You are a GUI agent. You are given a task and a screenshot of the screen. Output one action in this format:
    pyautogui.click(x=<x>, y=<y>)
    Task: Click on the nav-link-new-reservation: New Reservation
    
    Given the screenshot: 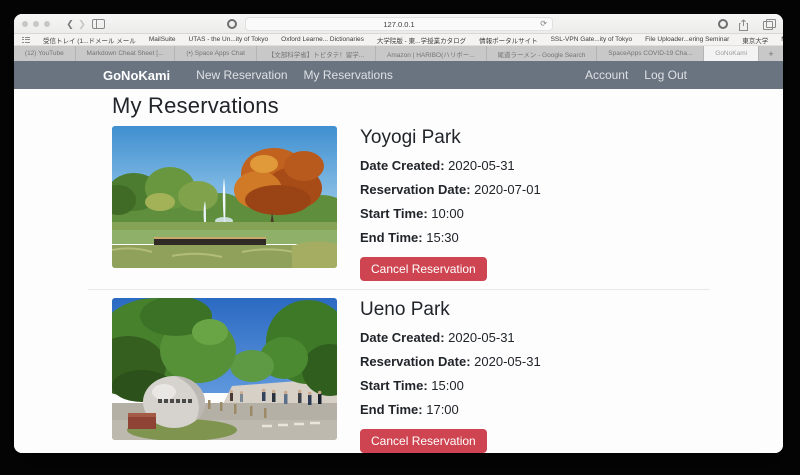 What is the action you would take?
    pyautogui.click(x=241, y=75)
    